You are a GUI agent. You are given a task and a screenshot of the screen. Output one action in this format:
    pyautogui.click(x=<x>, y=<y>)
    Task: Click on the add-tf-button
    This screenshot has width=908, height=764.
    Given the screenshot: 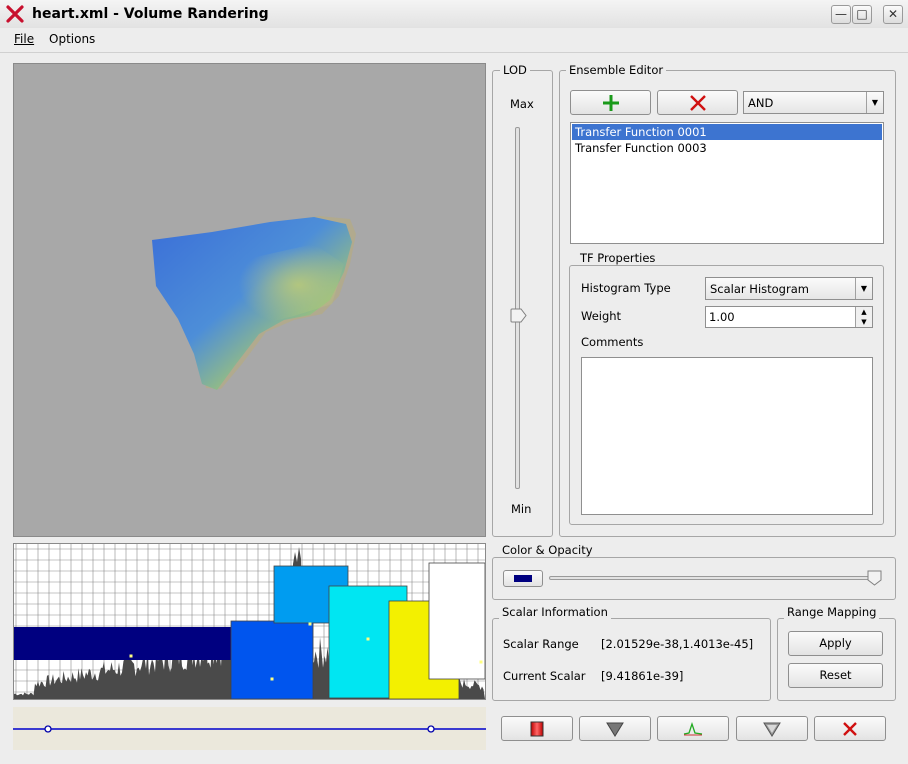 What is the action you would take?
    pyautogui.click(x=610, y=102)
    